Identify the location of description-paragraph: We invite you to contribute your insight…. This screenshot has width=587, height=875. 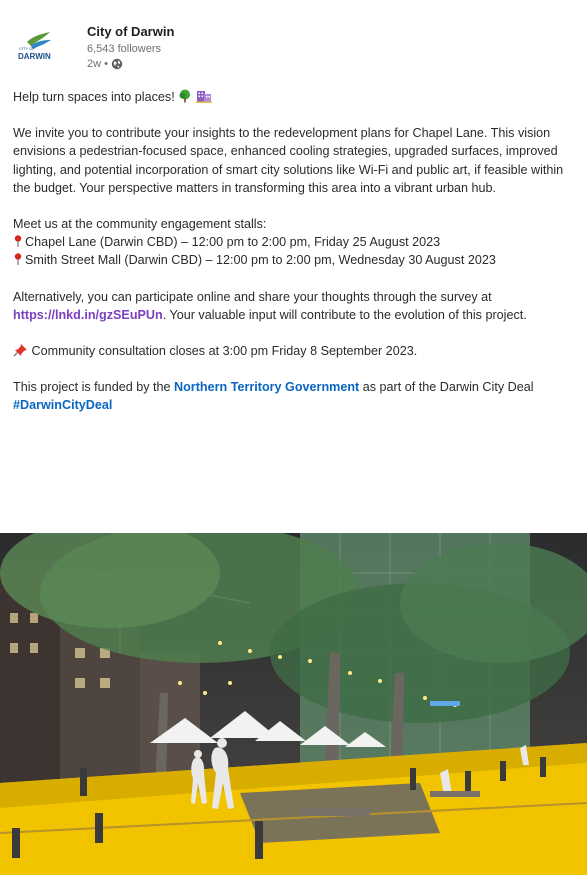
(288, 160).